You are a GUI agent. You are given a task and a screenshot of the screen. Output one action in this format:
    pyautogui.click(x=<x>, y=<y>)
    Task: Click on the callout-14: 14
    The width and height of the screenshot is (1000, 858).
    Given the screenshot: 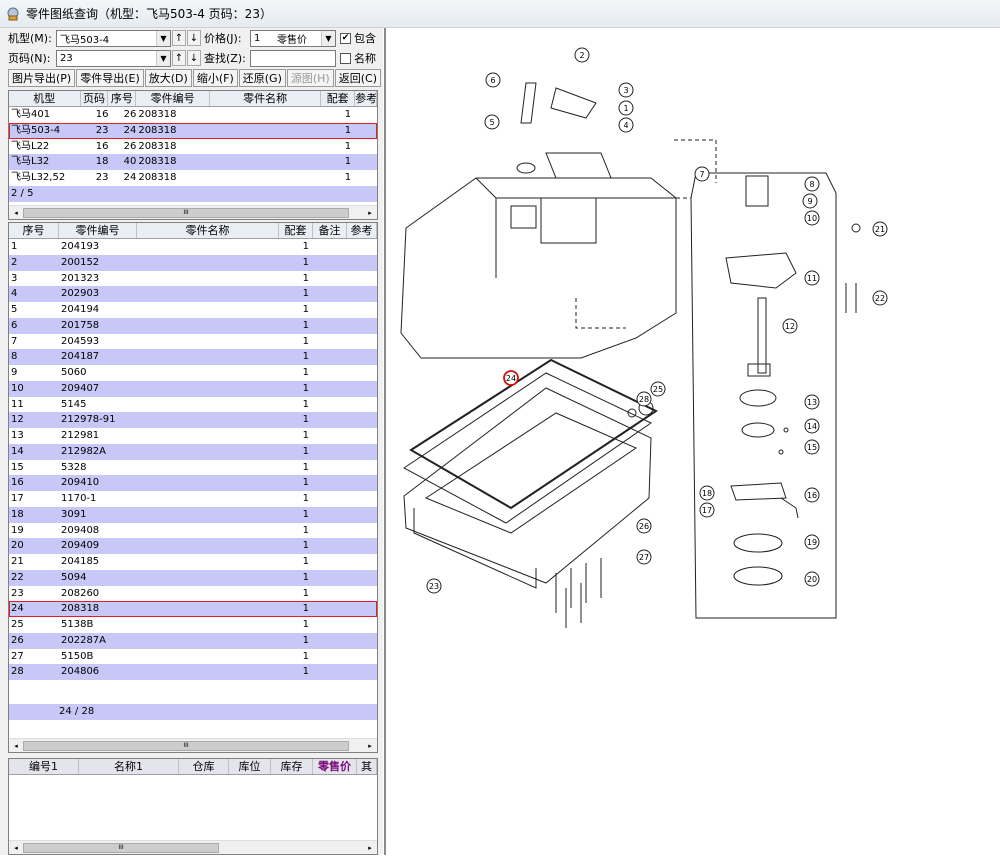 What is the action you would take?
    pyautogui.click(x=812, y=426)
    